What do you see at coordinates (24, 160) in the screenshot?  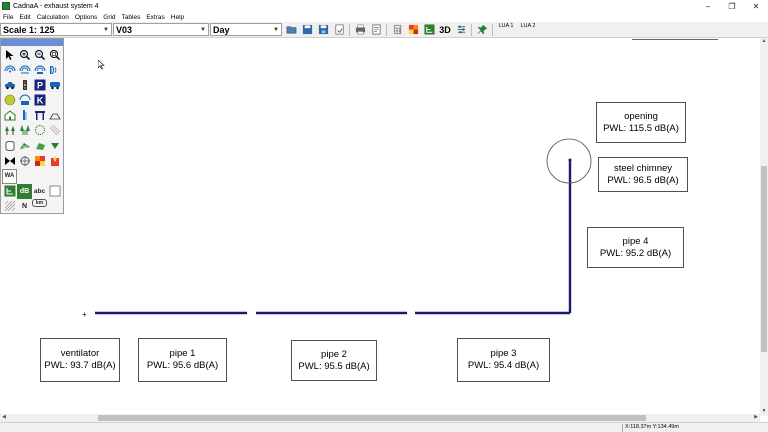 I see `crosshair-tool` at bounding box center [24, 160].